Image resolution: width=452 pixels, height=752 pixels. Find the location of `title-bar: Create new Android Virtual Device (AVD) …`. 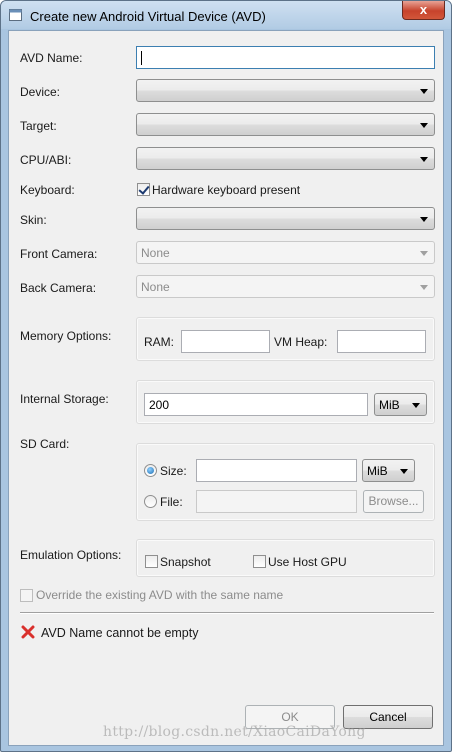

title-bar: Create new Android Virtual Device (AVD) … is located at coordinates (226, 15).